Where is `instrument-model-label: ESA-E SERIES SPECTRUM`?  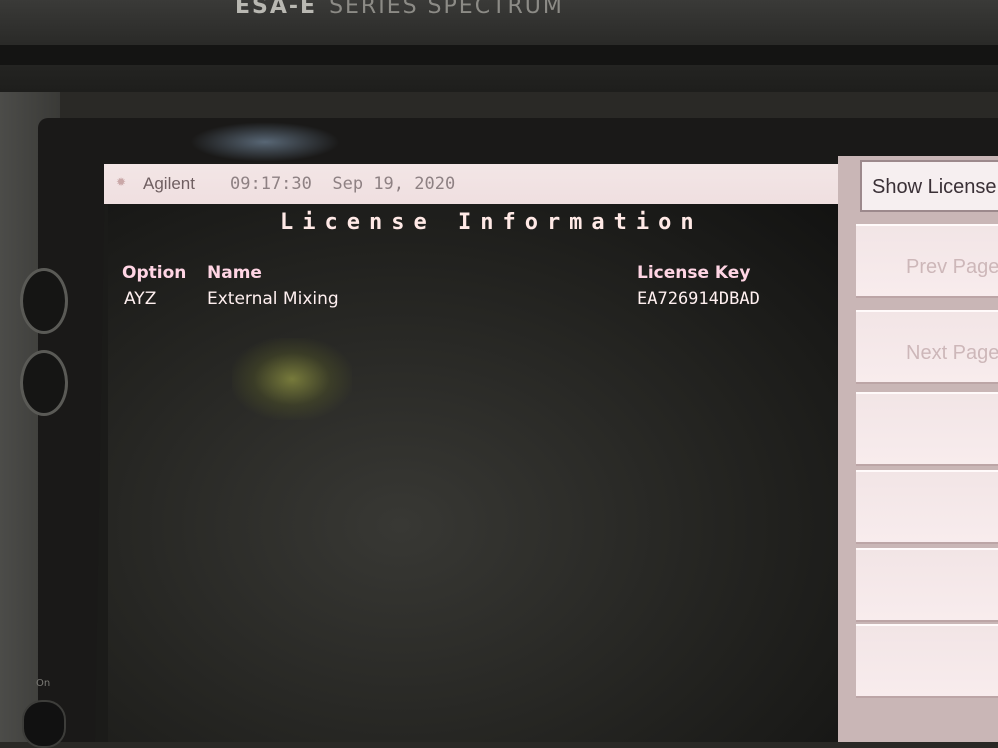 instrument-model-label: ESA-E SERIES SPECTRUM is located at coordinates (399, 9).